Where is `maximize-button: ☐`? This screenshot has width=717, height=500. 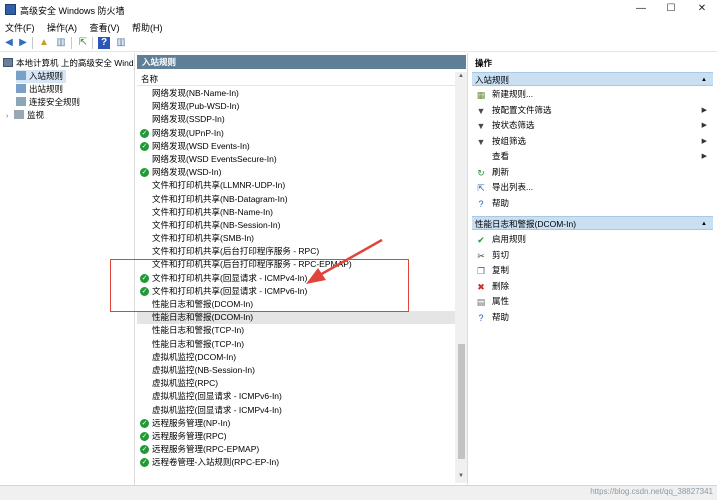
maximize-button: ☐ is located at coordinates (671, 9).